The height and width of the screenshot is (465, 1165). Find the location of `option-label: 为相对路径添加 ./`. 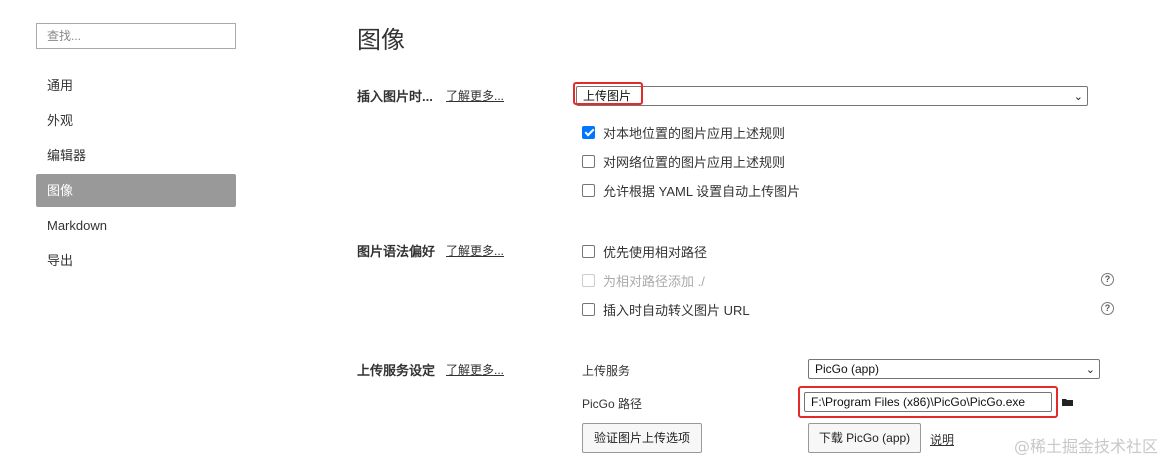

option-label: 为相对路径添加 ./ is located at coordinates (654, 281).